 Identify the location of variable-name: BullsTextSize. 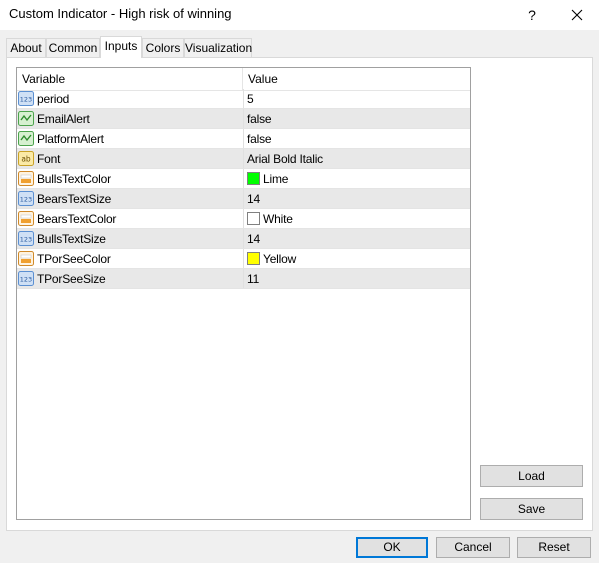
(71, 239).